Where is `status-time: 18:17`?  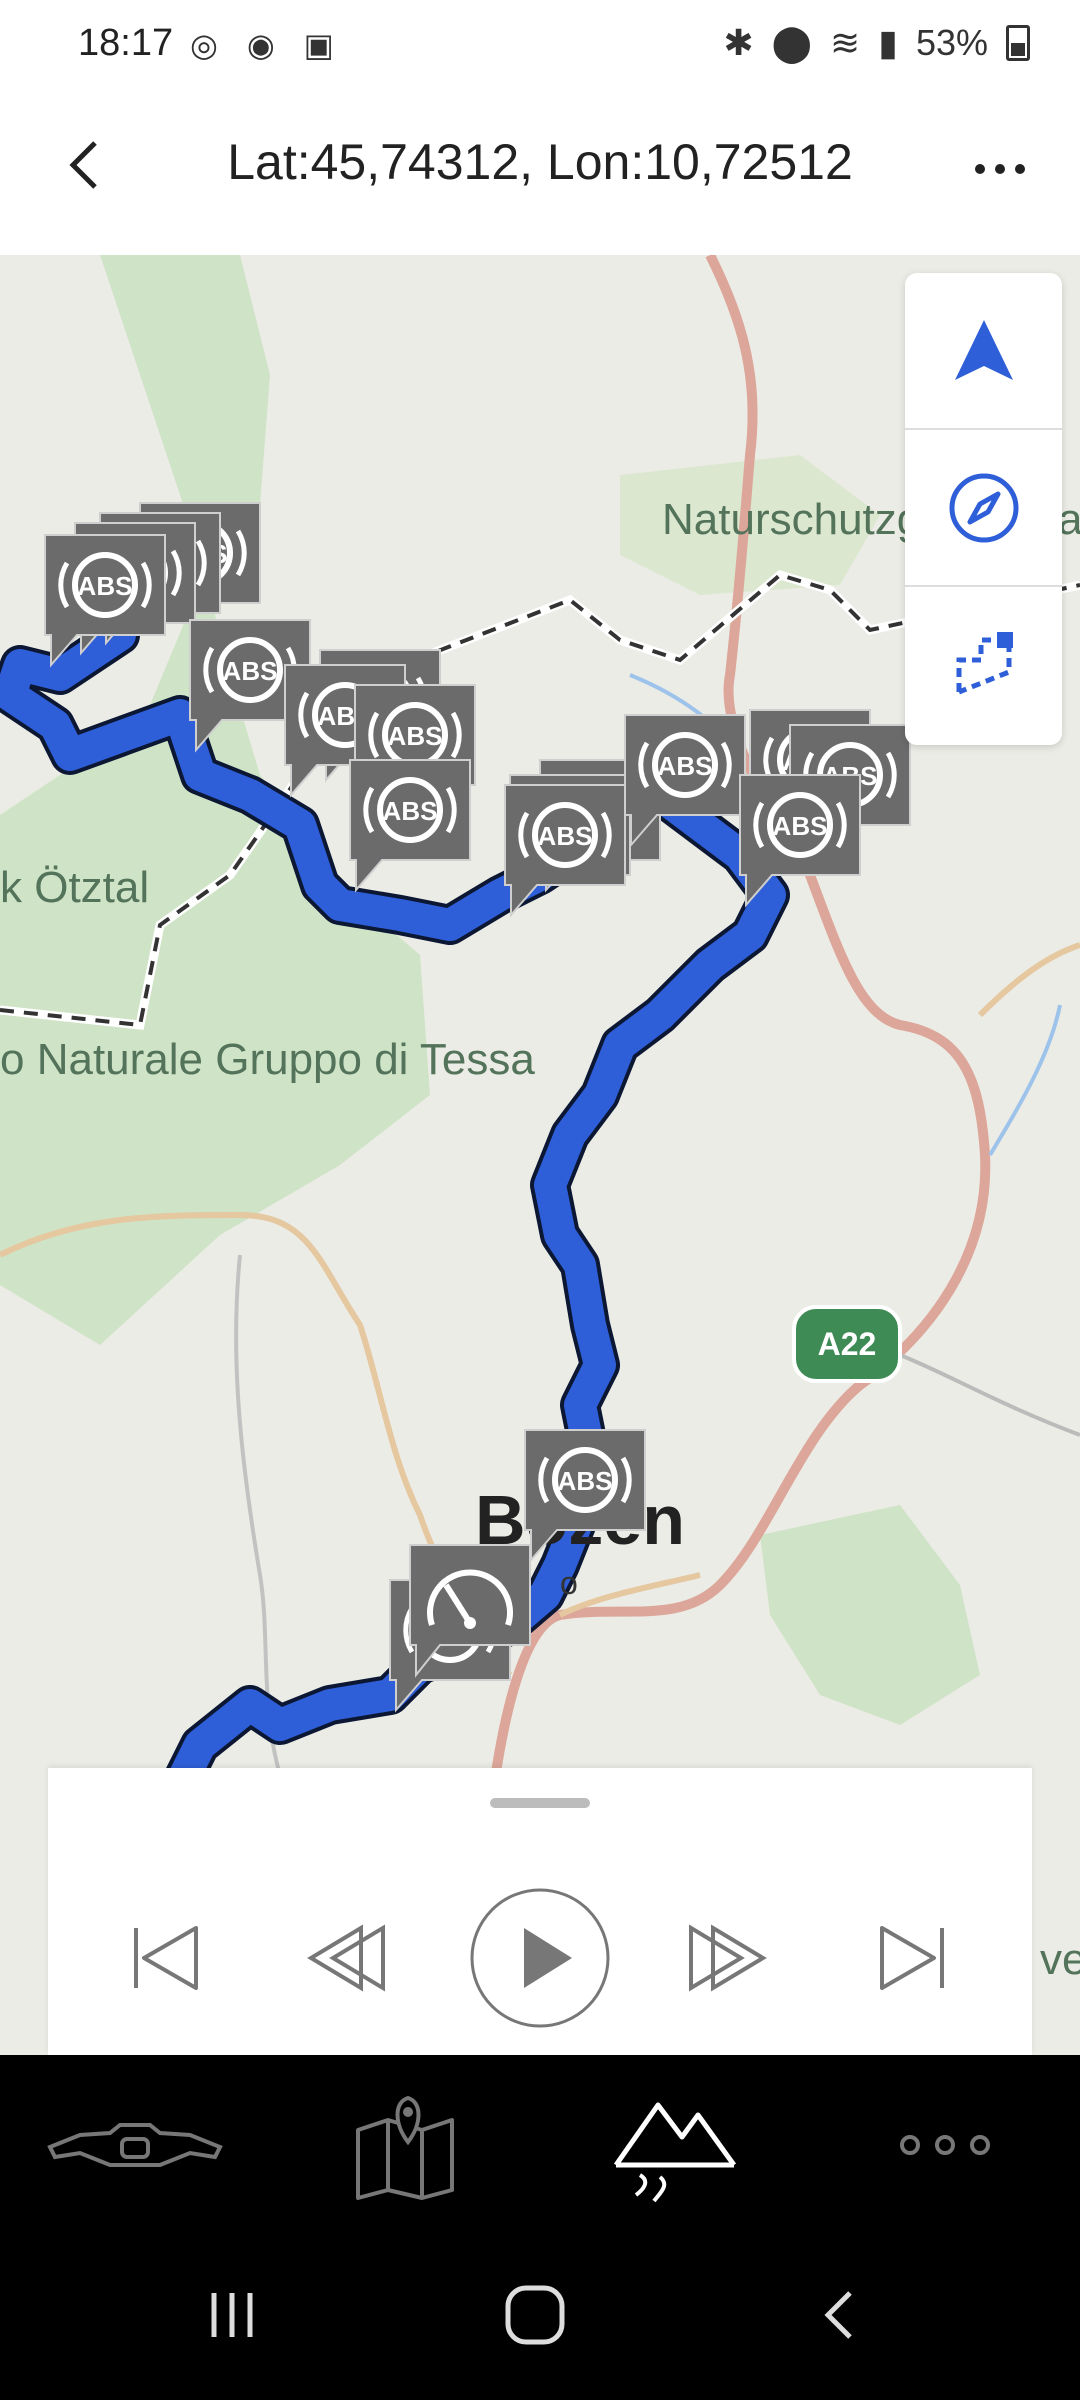
status-time: 18:17 is located at coordinates (126, 43).